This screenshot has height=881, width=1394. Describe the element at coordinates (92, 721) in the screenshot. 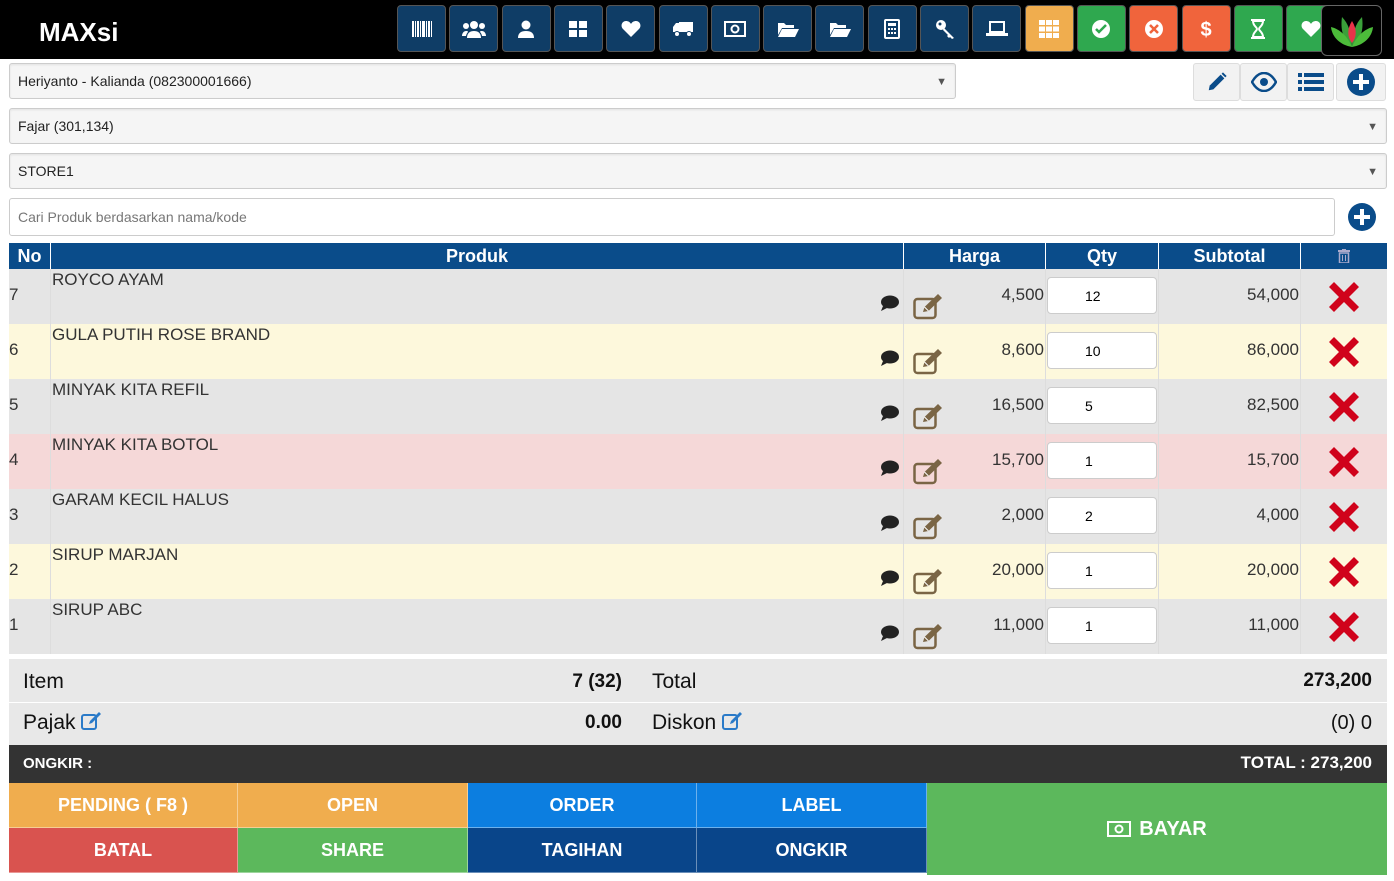

I see `edit-pajak-icon` at that location.